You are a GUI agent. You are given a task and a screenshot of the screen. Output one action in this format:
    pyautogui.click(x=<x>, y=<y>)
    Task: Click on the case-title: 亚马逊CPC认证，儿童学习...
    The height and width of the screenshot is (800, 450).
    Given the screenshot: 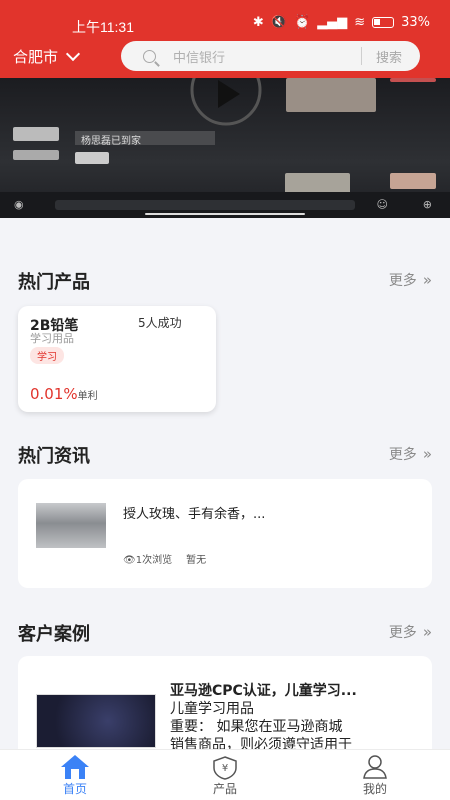 What is the action you would take?
    pyautogui.click(x=263, y=691)
    